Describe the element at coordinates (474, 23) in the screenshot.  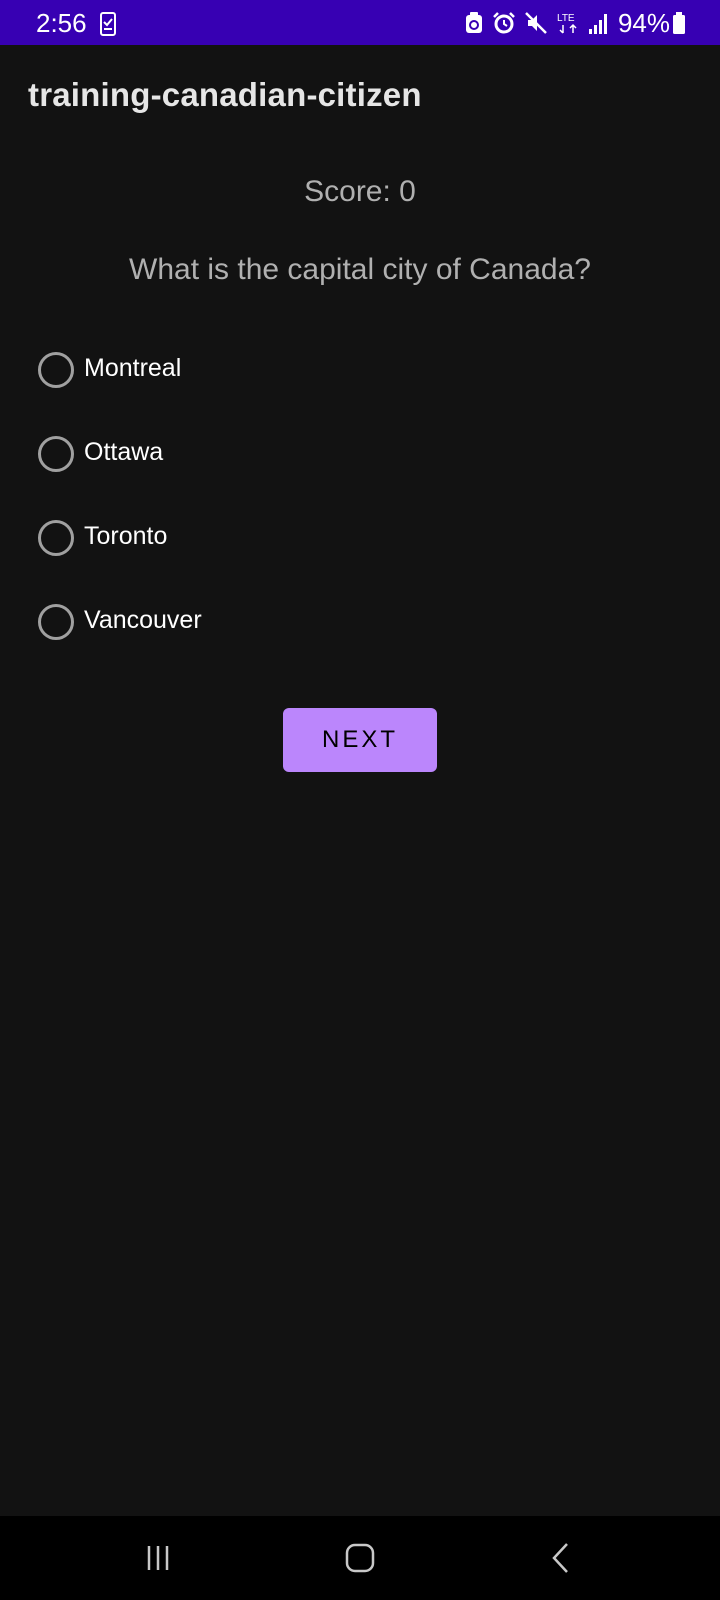
I see `recycle-icon` at that location.